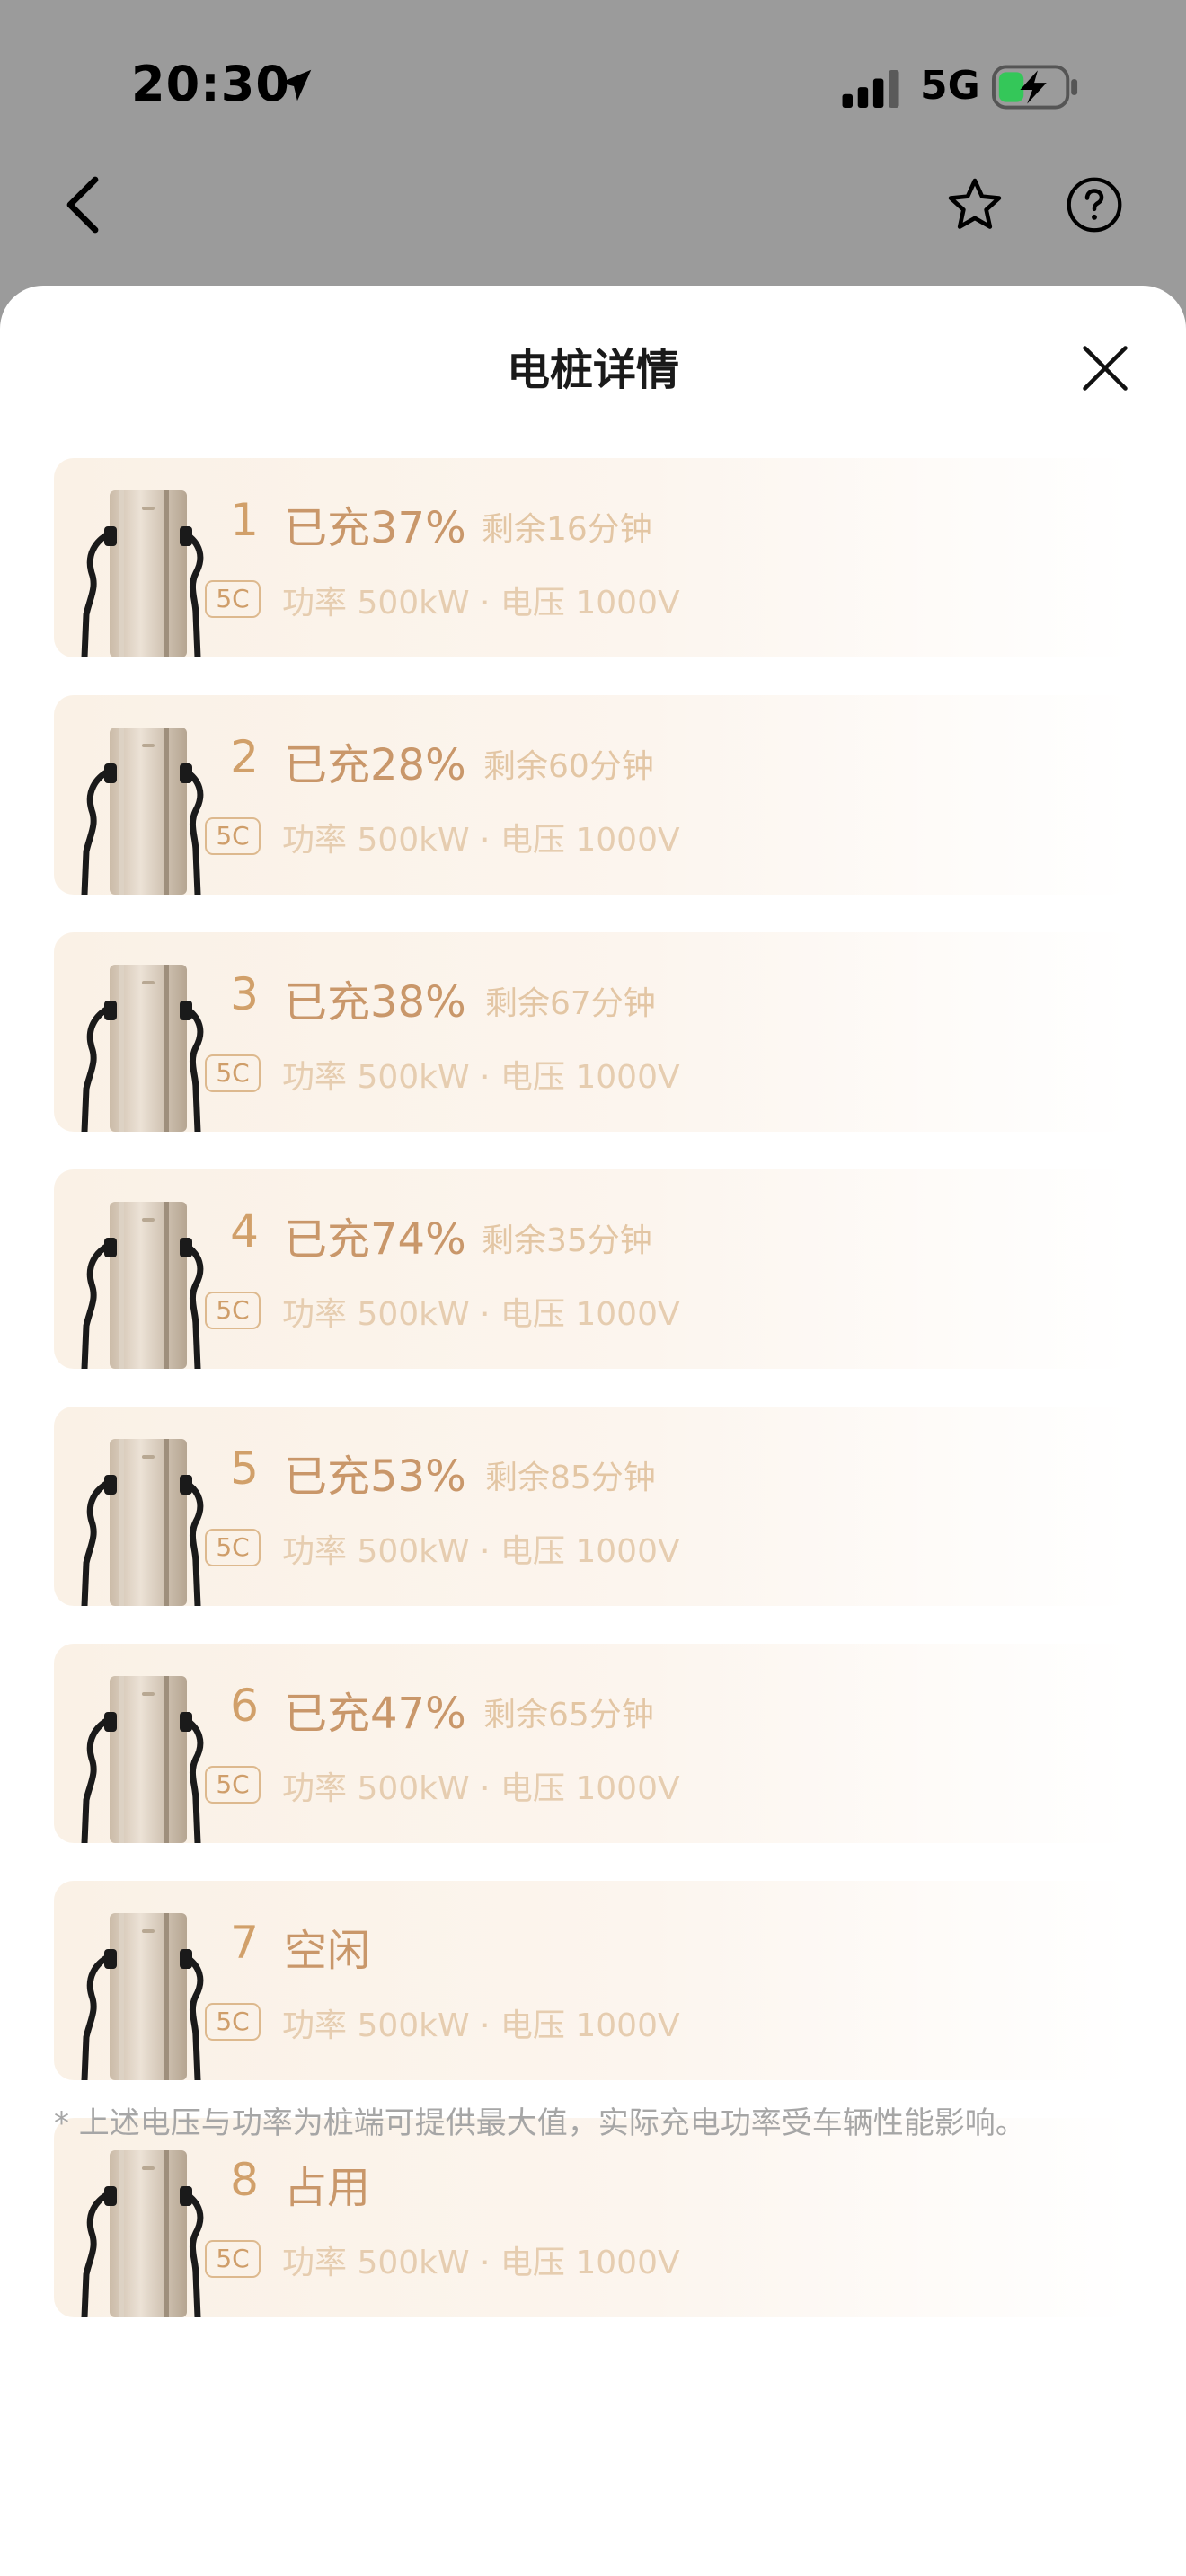 The image size is (1186, 2576). Describe the element at coordinates (81, 205) in the screenshot. I see `chevron-left-icon` at that location.